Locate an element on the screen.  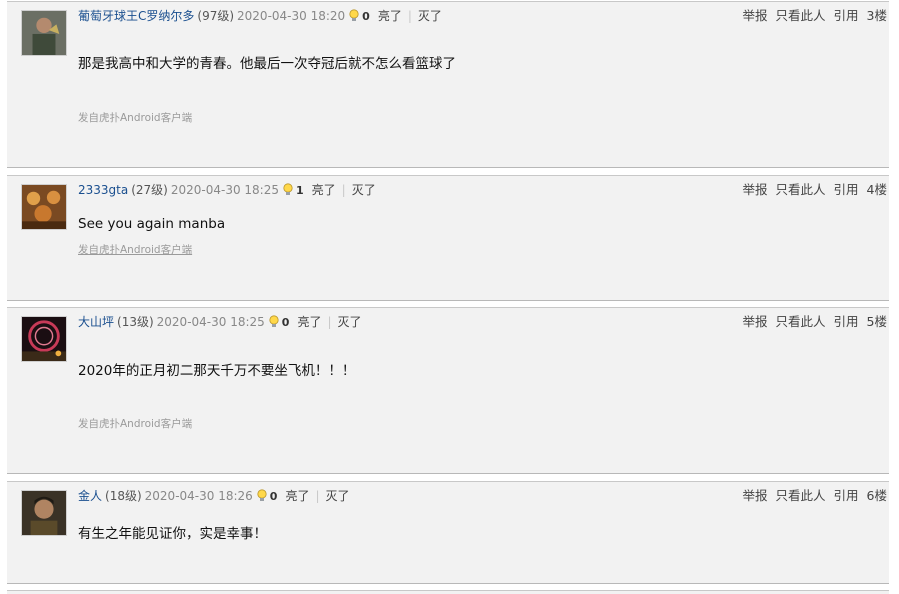
user-level: (97级) is located at coordinates (216, 16).